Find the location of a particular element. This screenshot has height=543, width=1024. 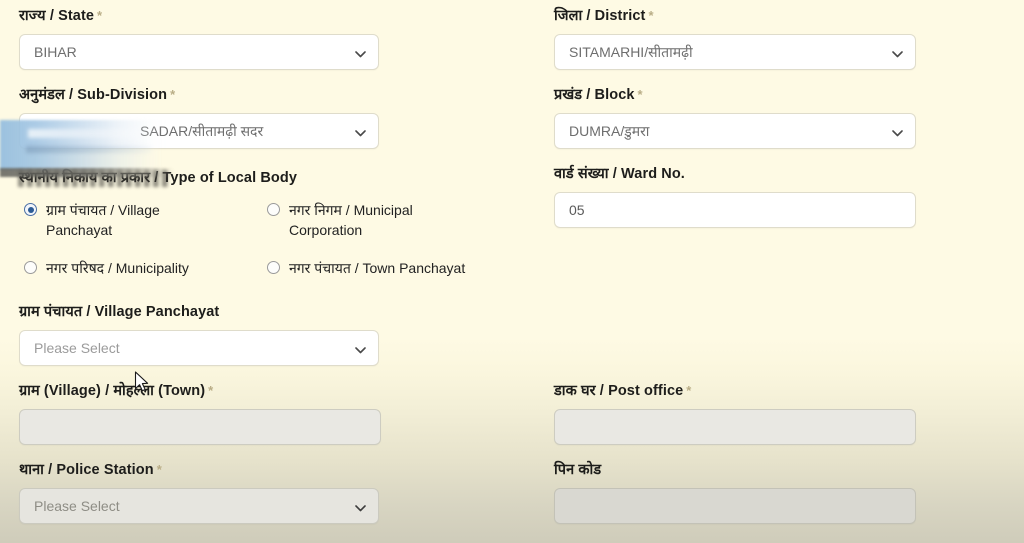

village-panchayat-select-wrap: Please Select is located at coordinates (199, 348).